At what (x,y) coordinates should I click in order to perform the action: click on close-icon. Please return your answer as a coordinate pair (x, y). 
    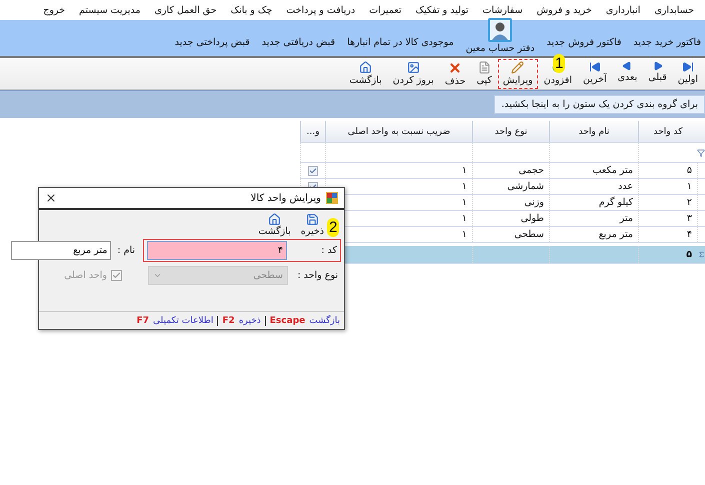
    Looking at the image, I should click on (51, 198).